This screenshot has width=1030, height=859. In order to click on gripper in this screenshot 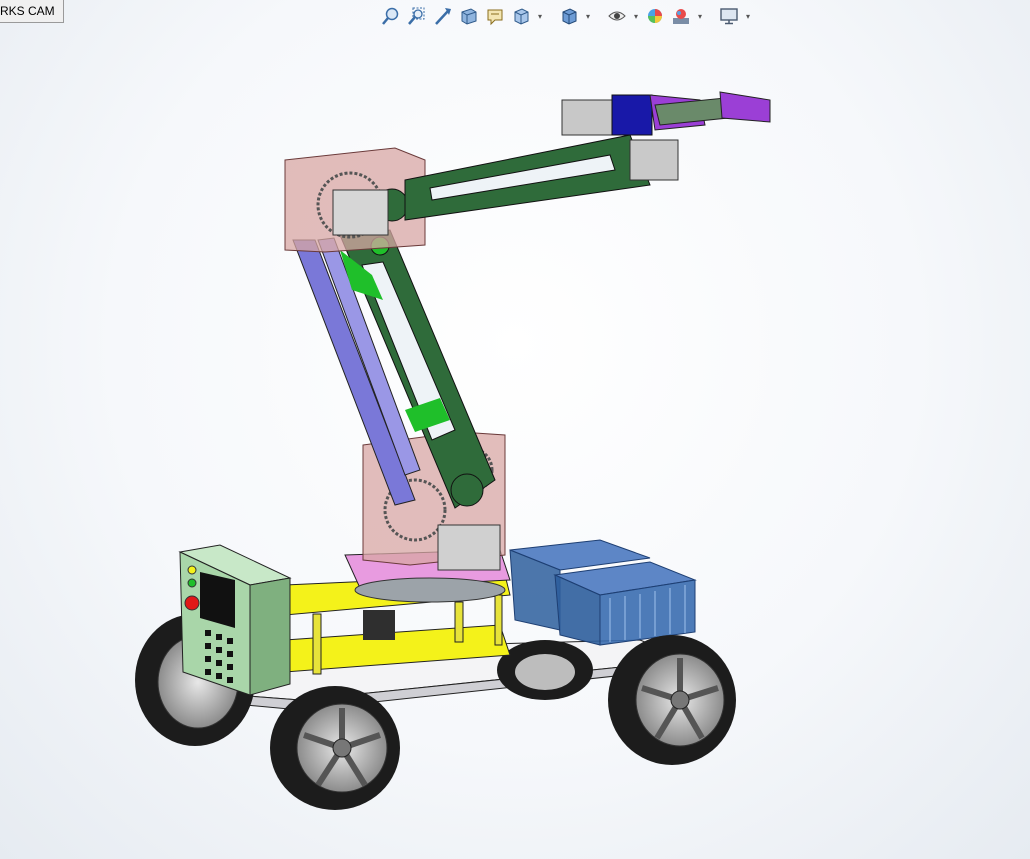, I will do `click(666, 113)`.